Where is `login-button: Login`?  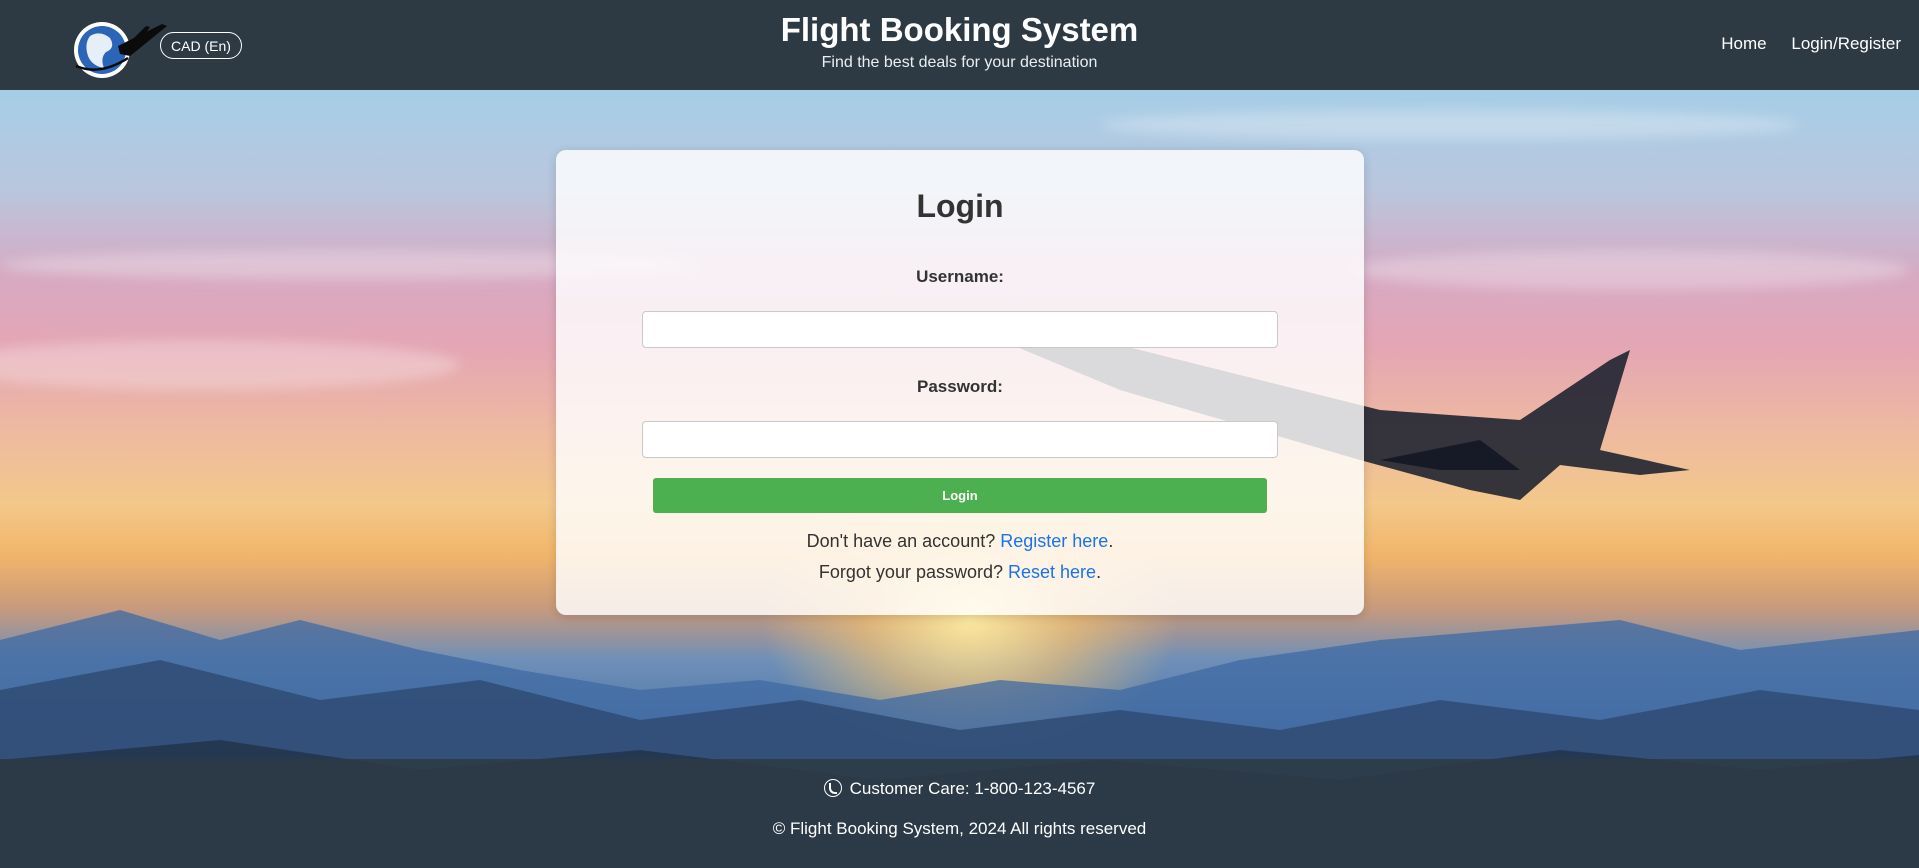
login-button: Login is located at coordinates (960, 495).